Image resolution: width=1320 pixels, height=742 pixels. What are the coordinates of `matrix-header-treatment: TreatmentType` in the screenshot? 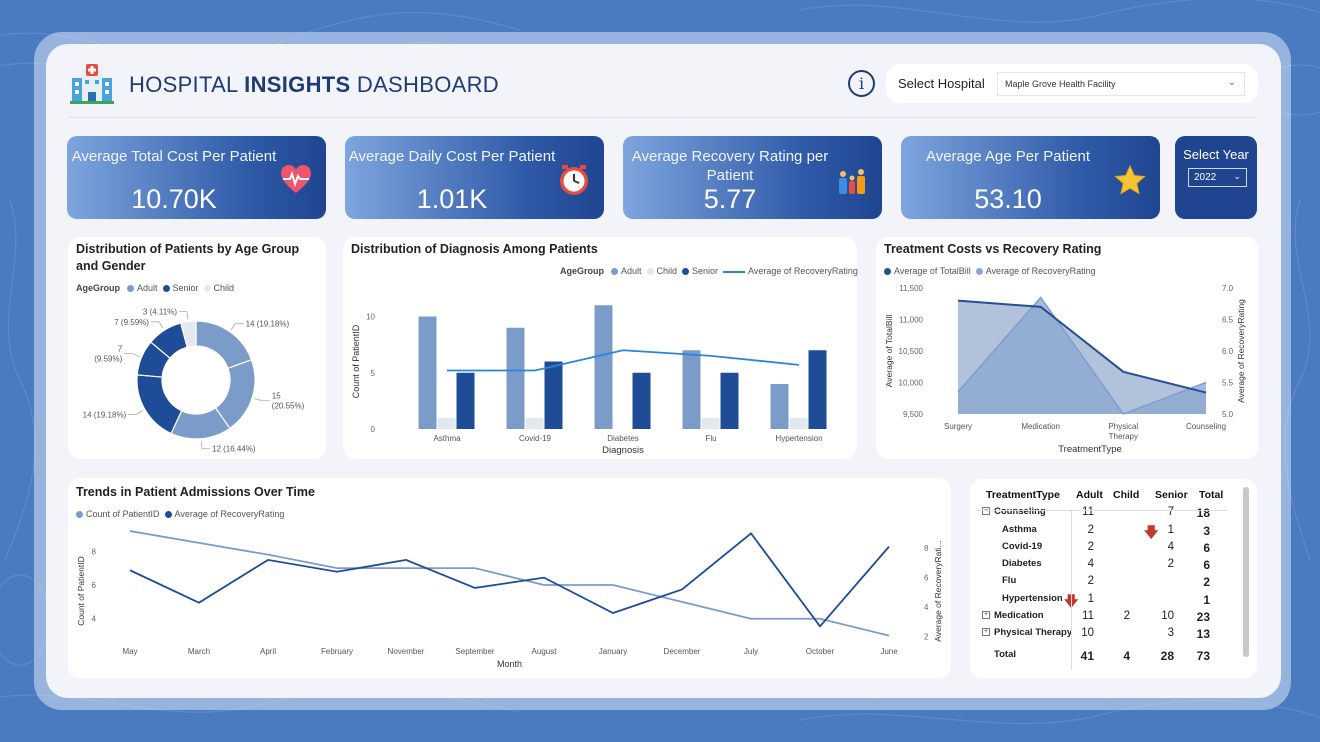 It's located at (1023, 495).